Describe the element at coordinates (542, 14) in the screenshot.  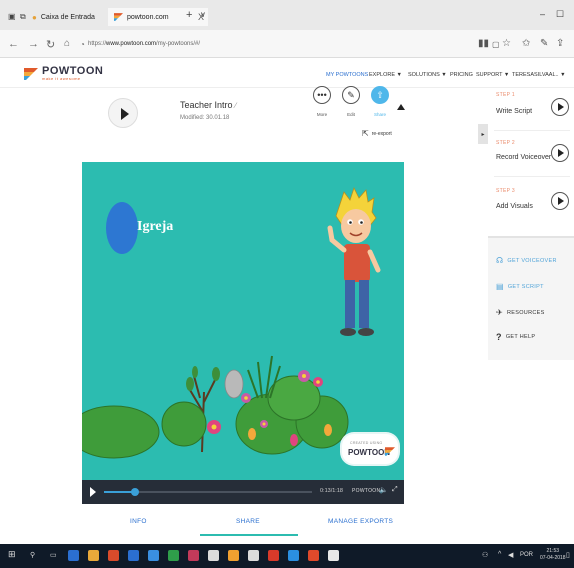
I see `minimize-icon: –` at that location.